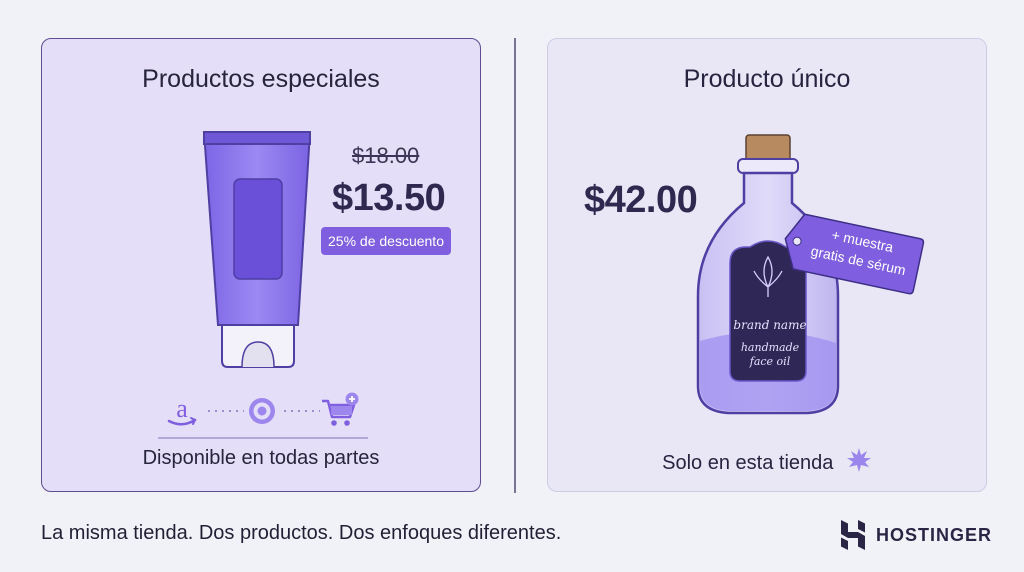 The image size is (1024, 572). I want to click on discounted-price: $13.50, so click(389, 198).